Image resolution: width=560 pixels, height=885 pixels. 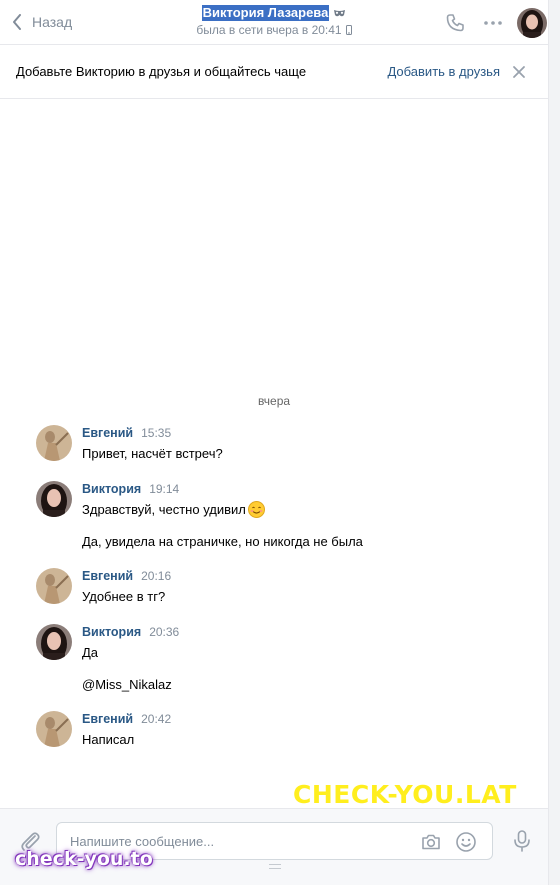 I want to click on watermark-text: CHECK-YOU.LAT, so click(x=405, y=794).